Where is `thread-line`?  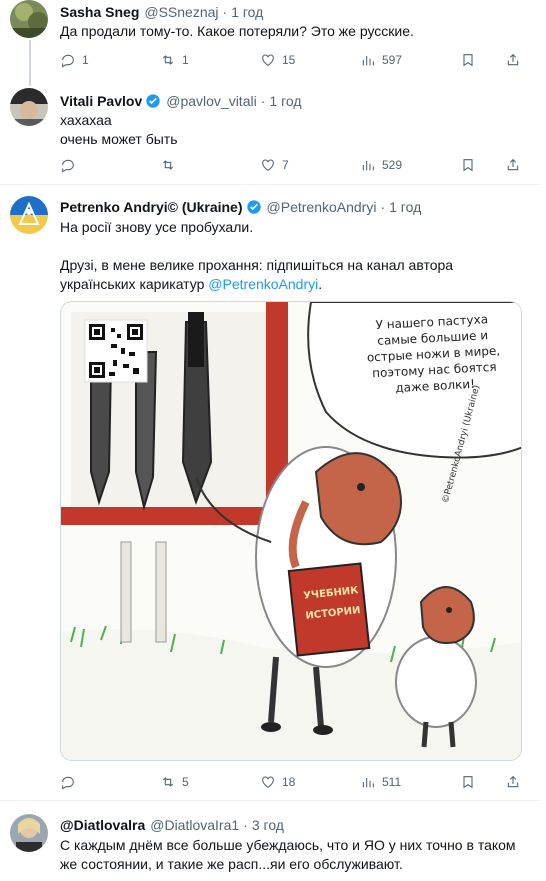
thread-line is located at coordinates (30, 63).